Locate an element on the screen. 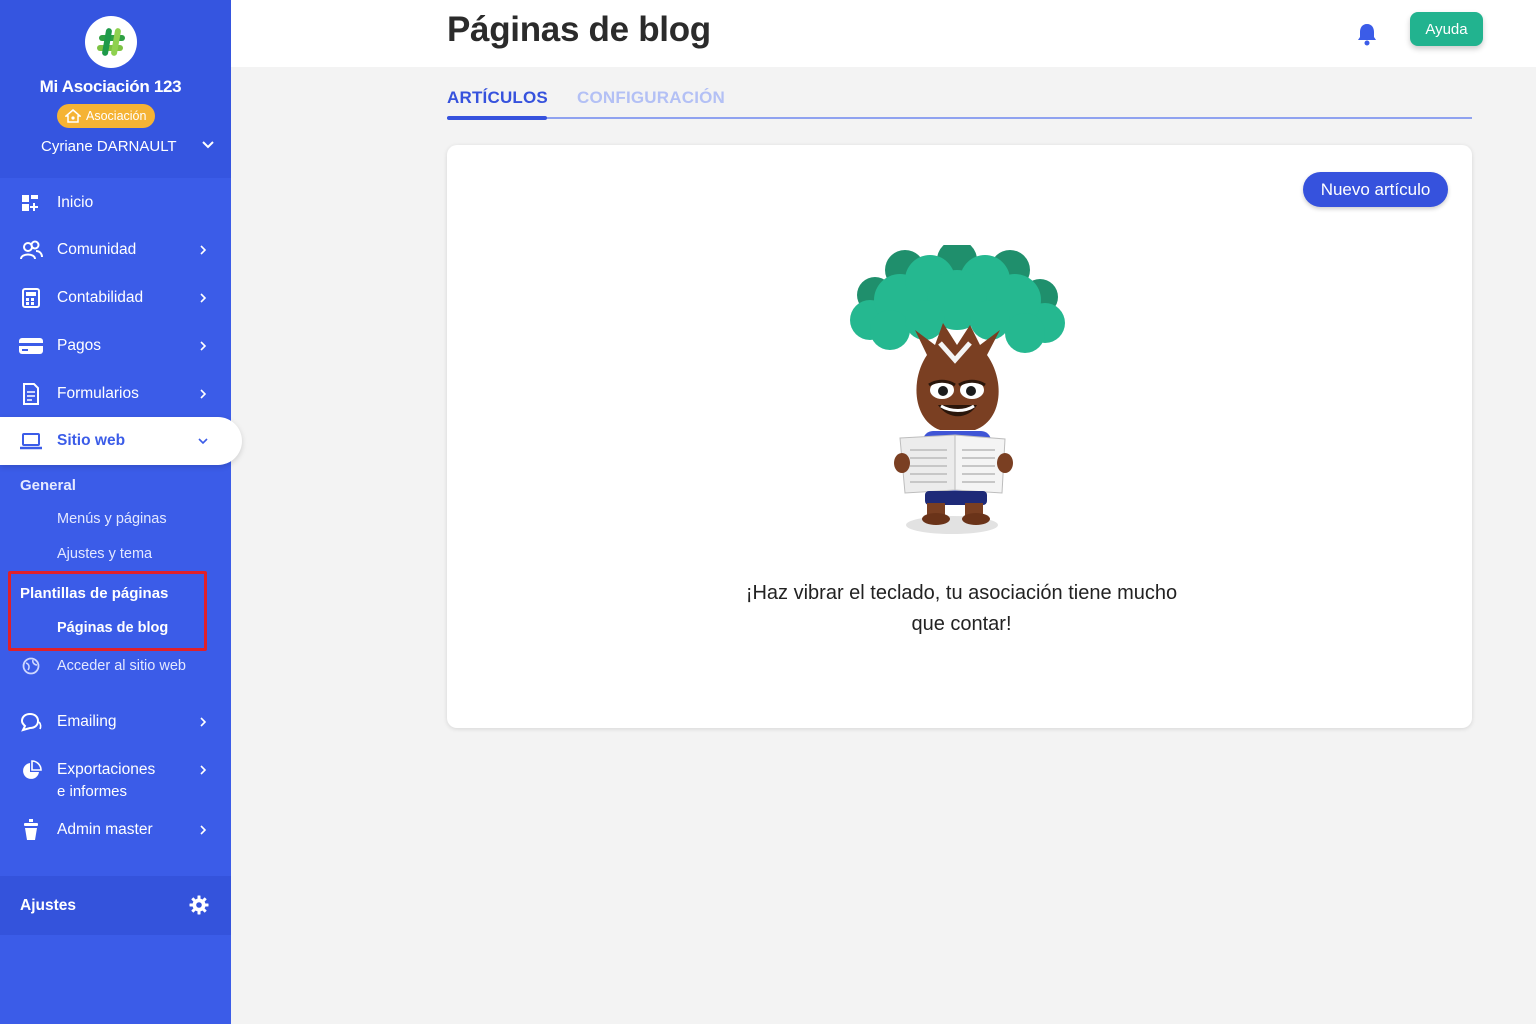  hashtag-logo-icon is located at coordinates (111, 42).